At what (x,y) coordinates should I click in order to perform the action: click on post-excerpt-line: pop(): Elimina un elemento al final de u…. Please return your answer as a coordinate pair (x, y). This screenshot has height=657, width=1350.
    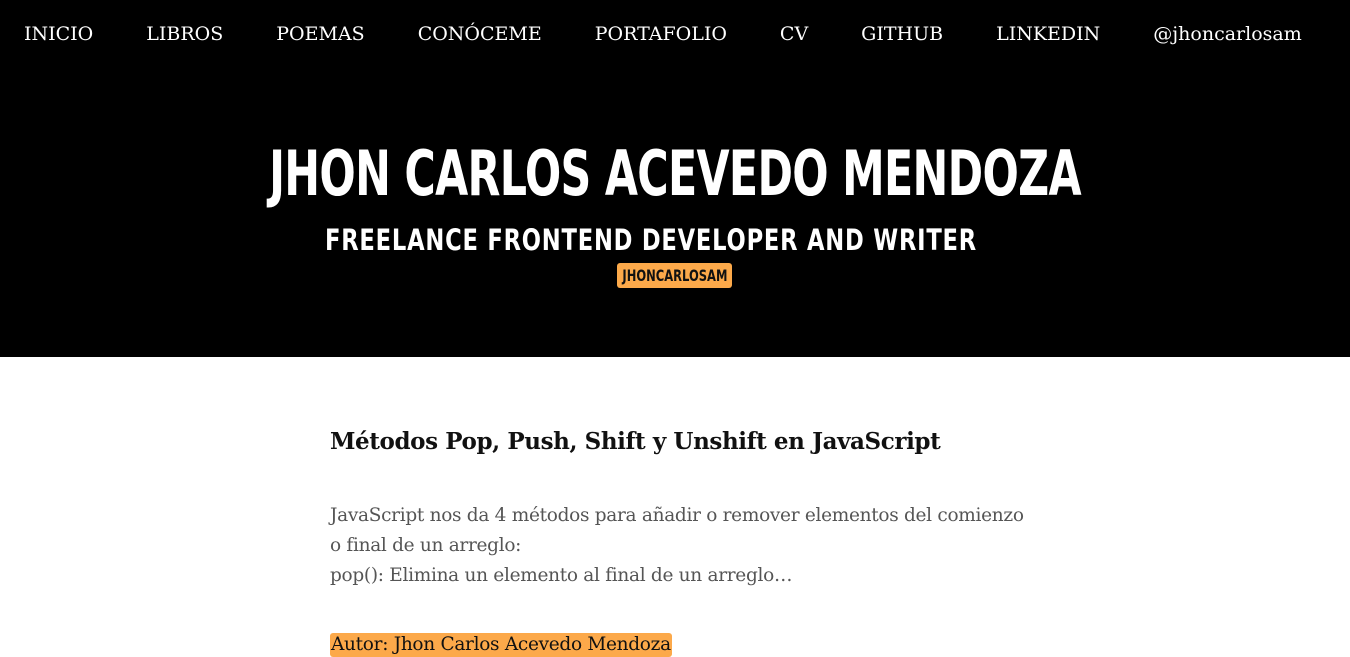
    Looking at the image, I should click on (561, 575).